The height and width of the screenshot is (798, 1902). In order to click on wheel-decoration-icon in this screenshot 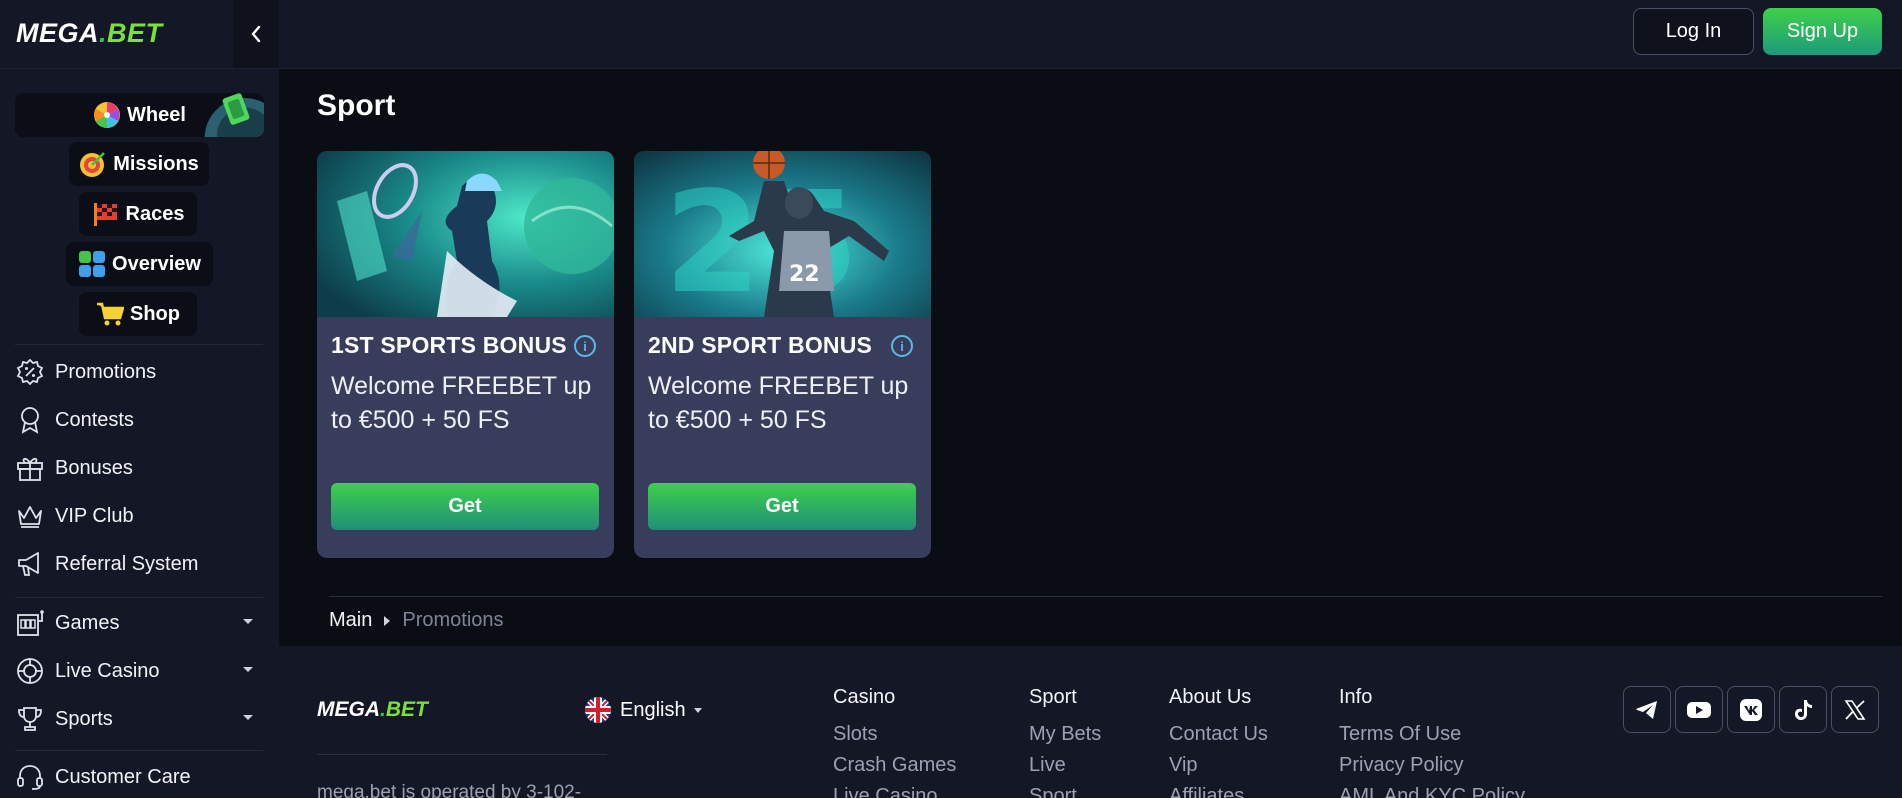, I will do `click(234, 115)`.